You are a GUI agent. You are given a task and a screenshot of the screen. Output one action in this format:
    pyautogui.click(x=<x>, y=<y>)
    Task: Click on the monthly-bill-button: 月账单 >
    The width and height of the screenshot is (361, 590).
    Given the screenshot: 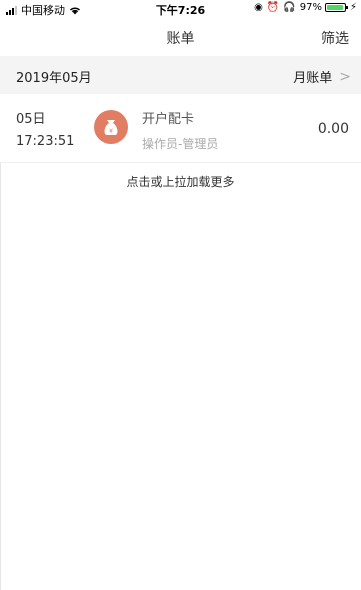 What is the action you would take?
    pyautogui.click(x=322, y=77)
    